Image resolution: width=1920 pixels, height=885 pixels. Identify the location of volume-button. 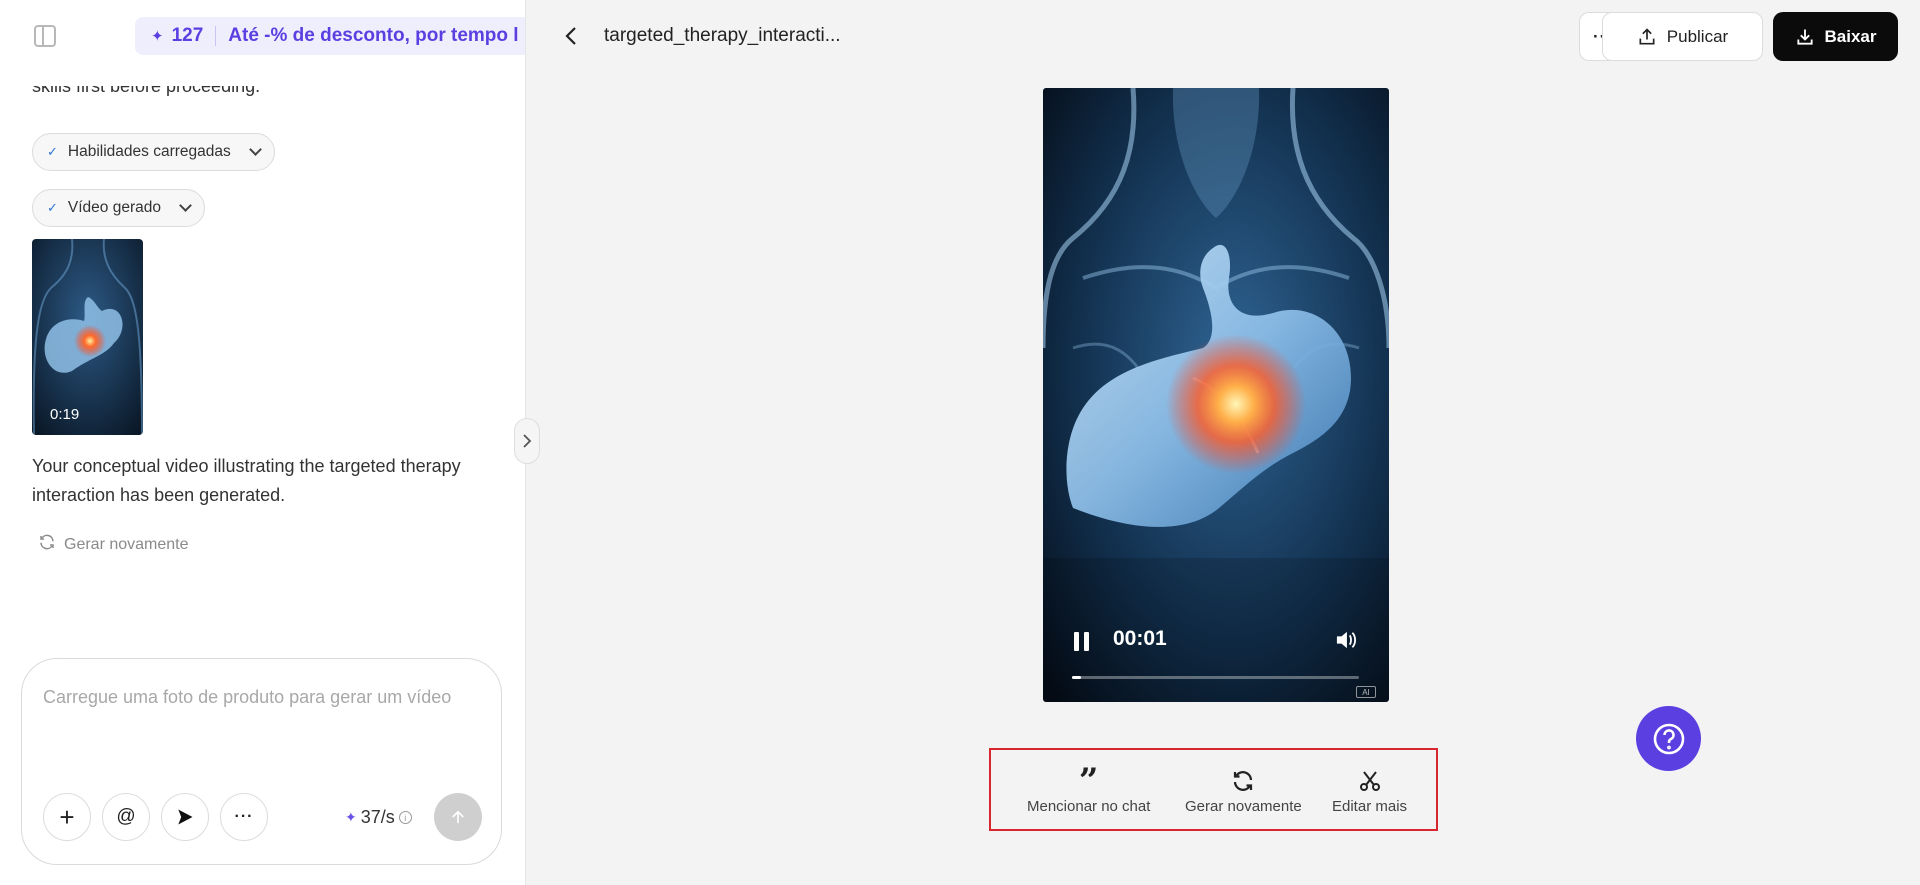
(1346, 642).